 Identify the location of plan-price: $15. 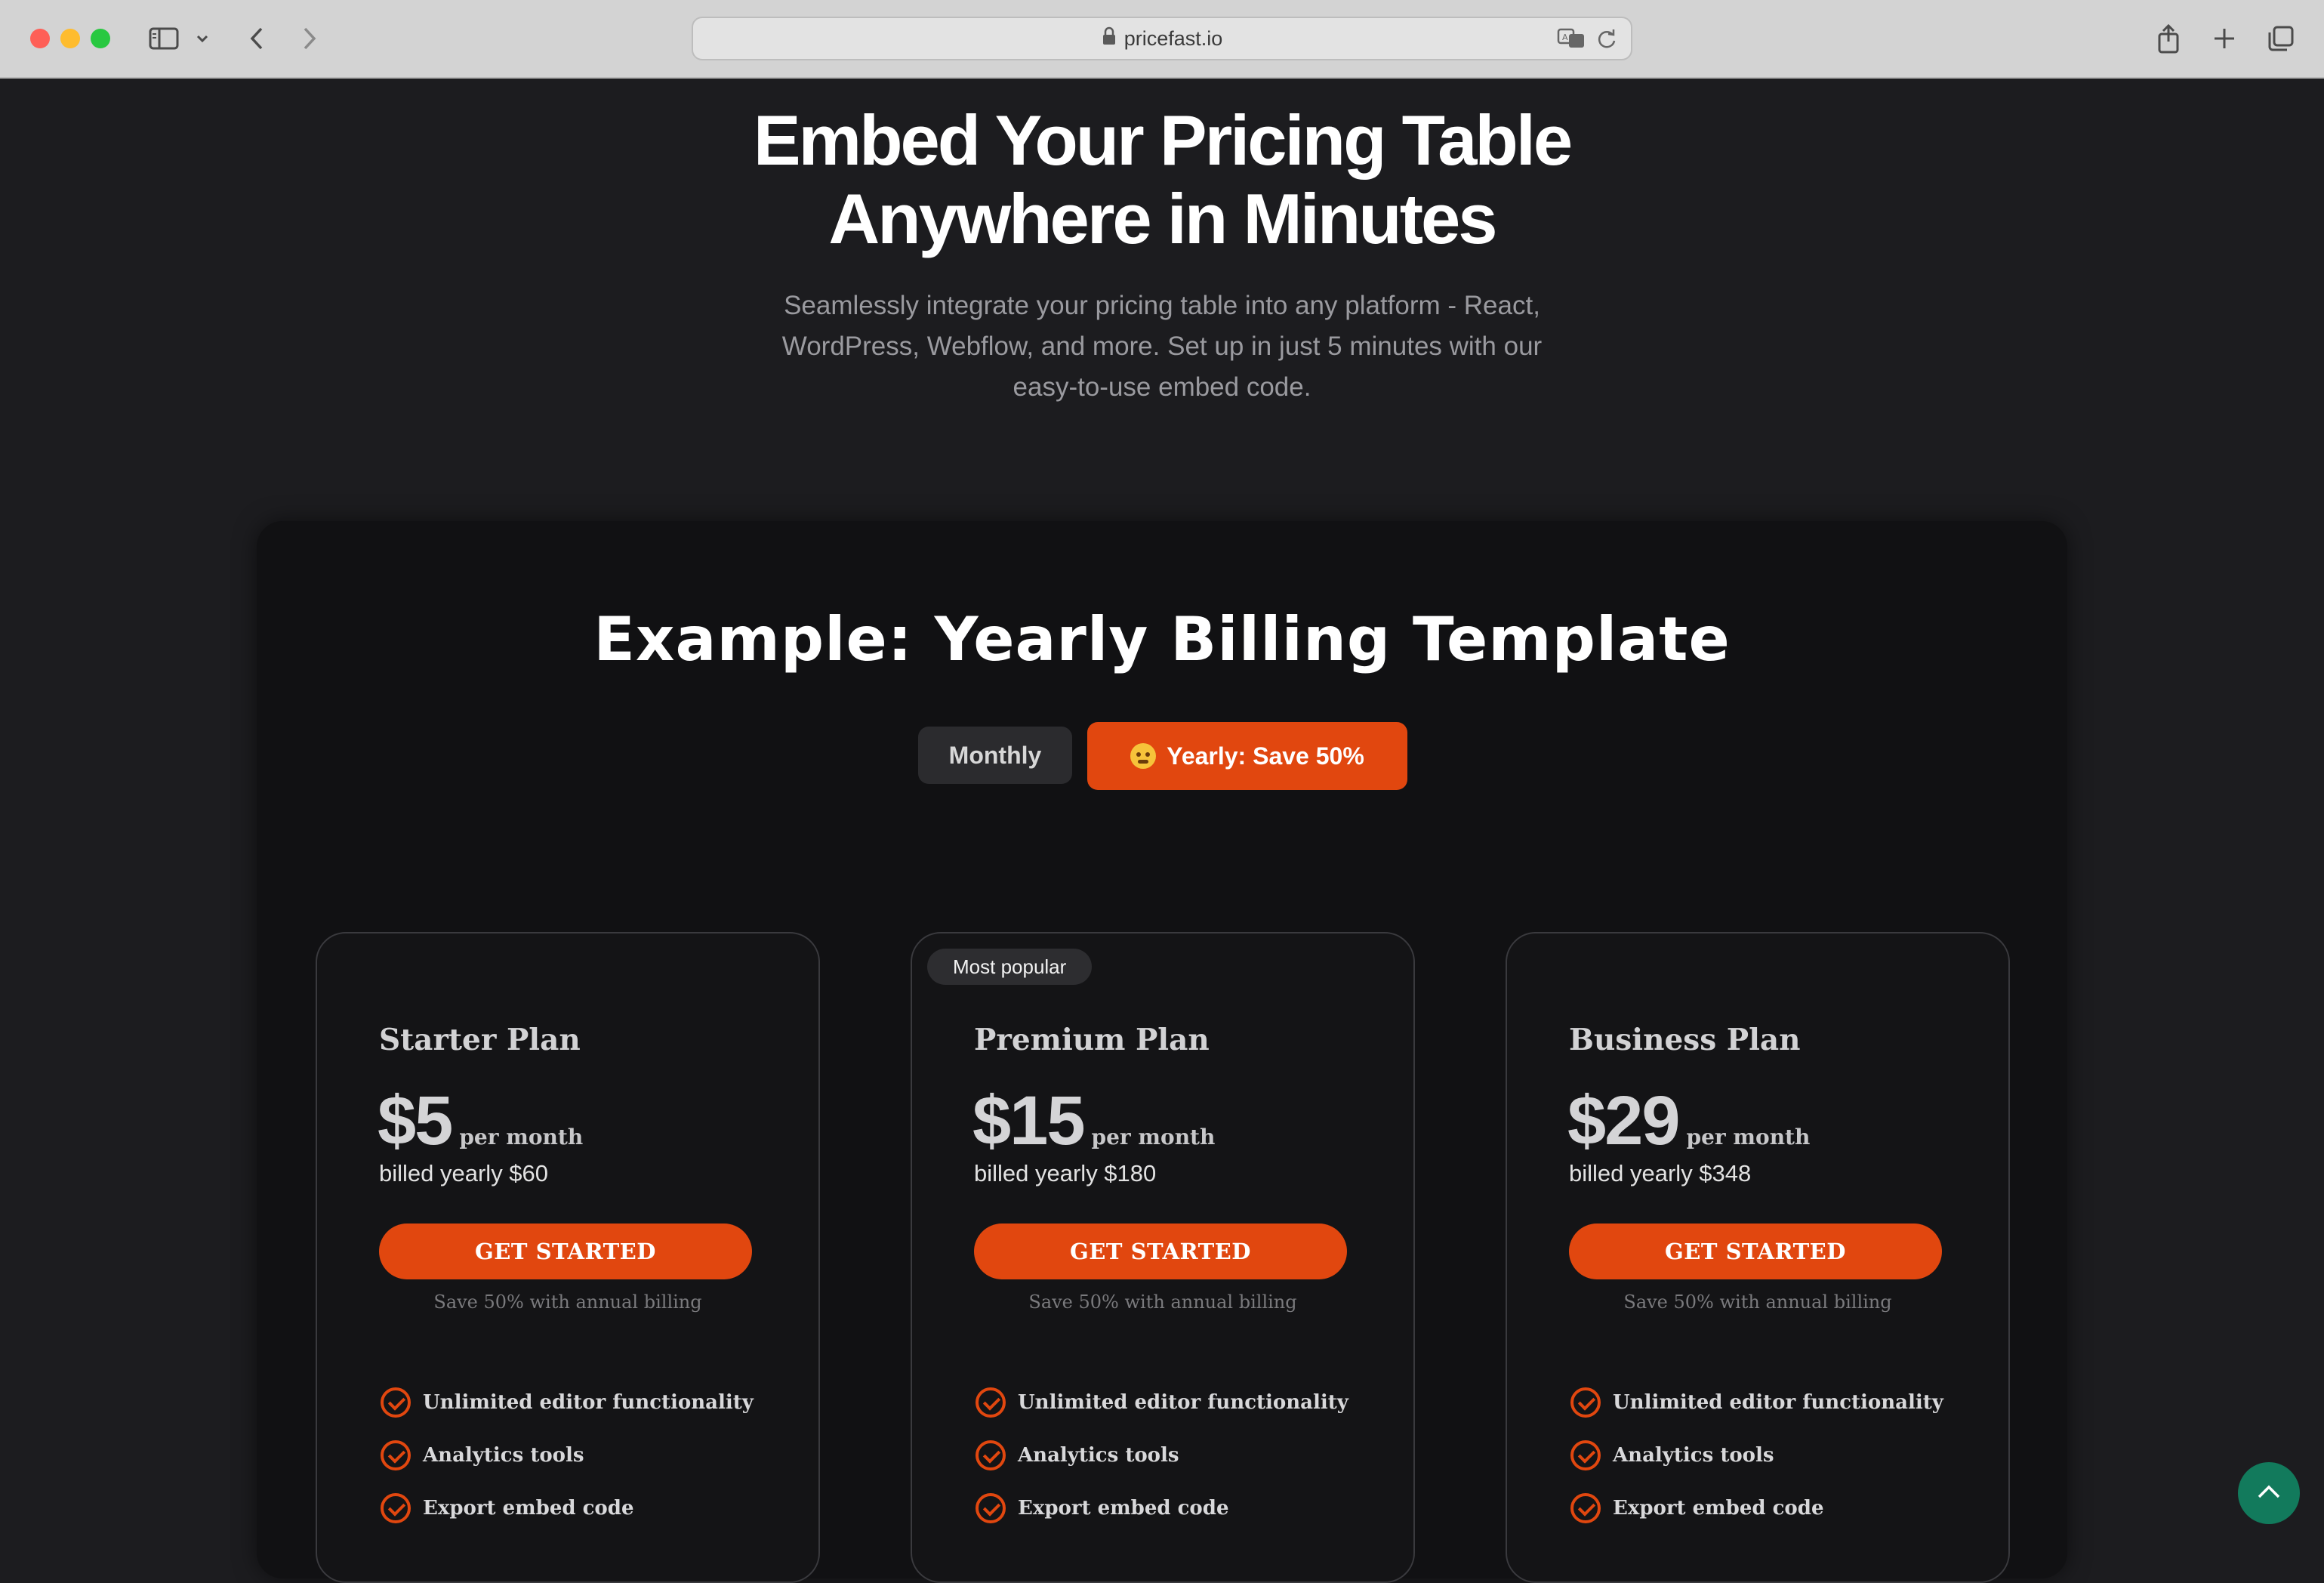
(1028, 1120).